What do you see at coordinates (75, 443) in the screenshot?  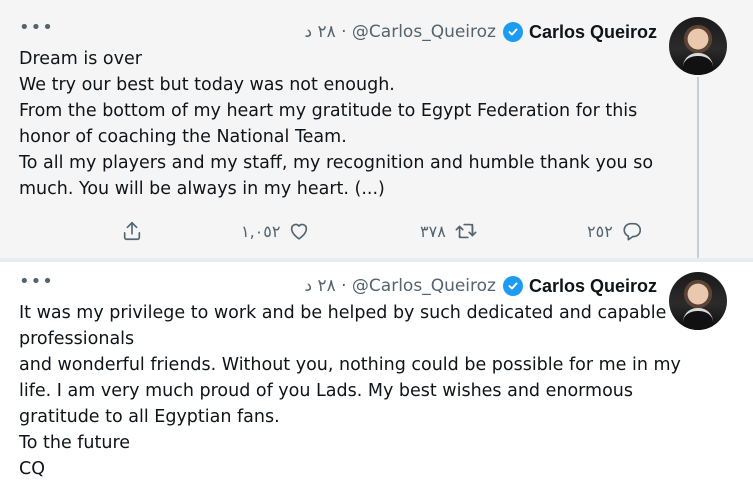 I see `tweet-line: To the future` at bounding box center [75, 443].